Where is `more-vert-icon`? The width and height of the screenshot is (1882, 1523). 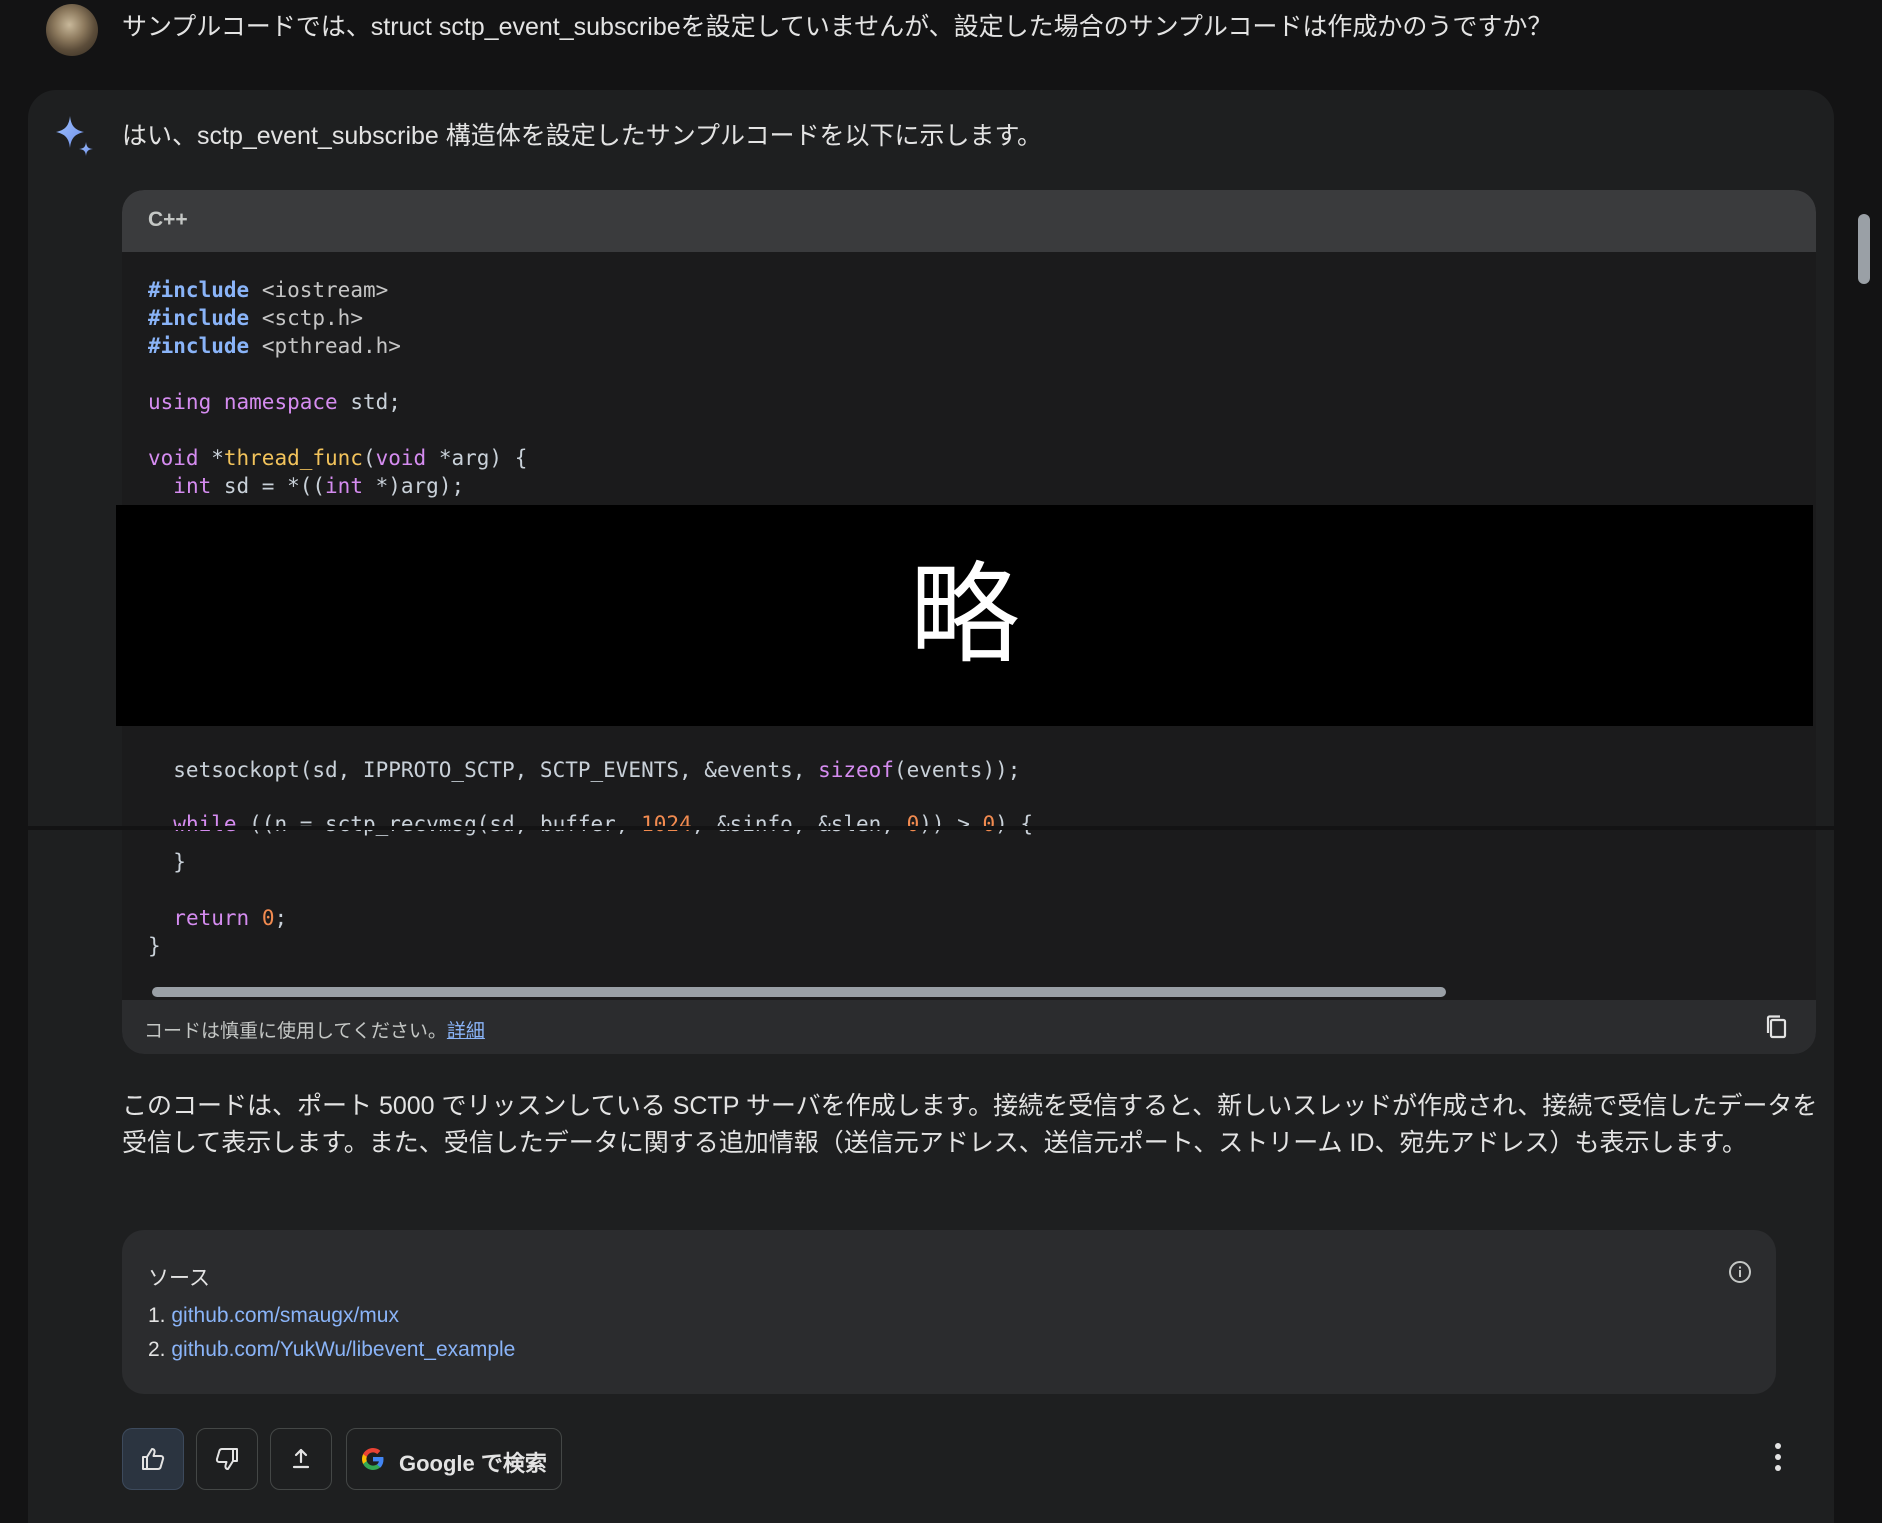
more-vert-icon is located at coordinates (1778, 1457).